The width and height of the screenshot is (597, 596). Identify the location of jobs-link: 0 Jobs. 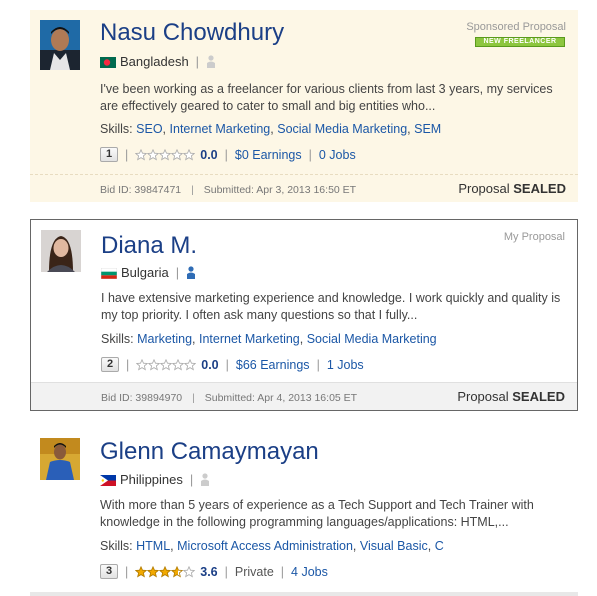
(337, 155).